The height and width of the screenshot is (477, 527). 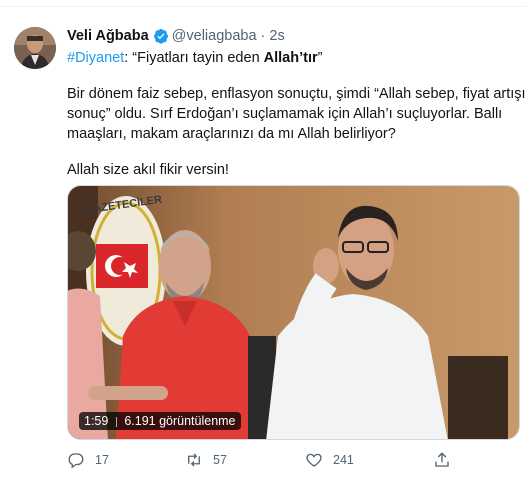 What do you see at coordinates (148, 170) in the screenshot?
I see `tweet-body-line-4: Allah size akıl fikir versin!` at bounding box center [148, 170].